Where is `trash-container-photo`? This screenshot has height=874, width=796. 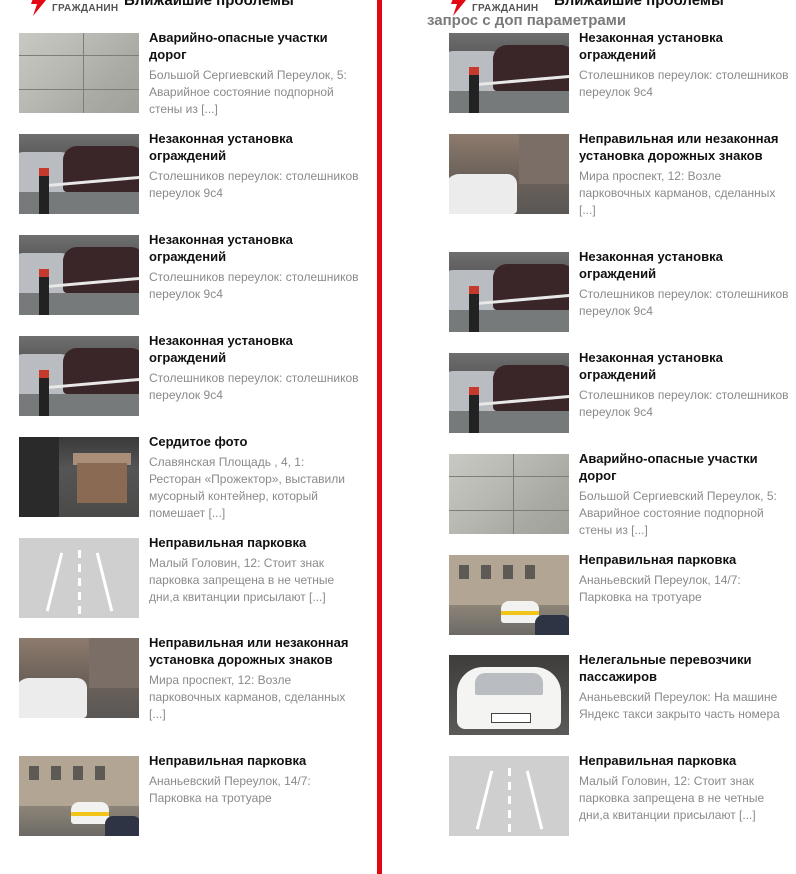 trash-container-photo is located at coordinates (79, 477).